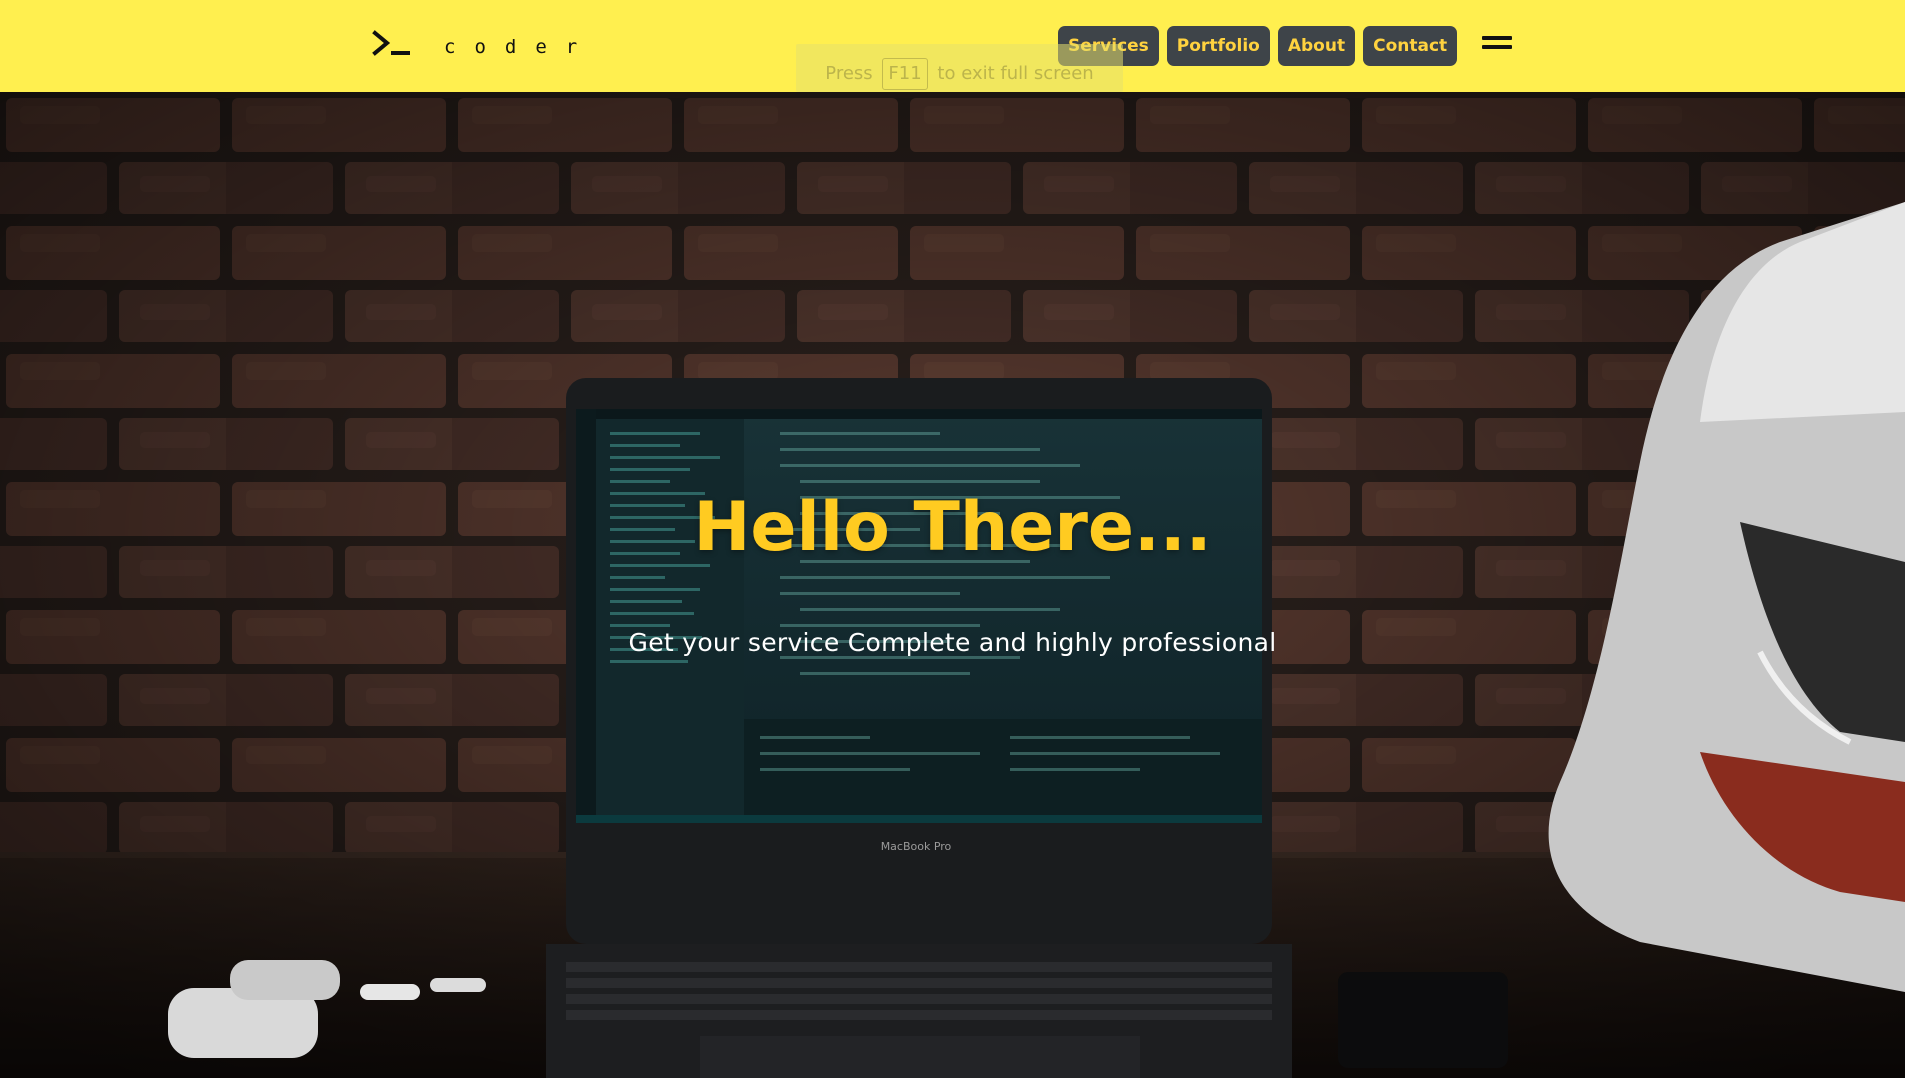 The image size is (1905, 1078). I want to click on terminal-prompt-icon, so click(391, 43).